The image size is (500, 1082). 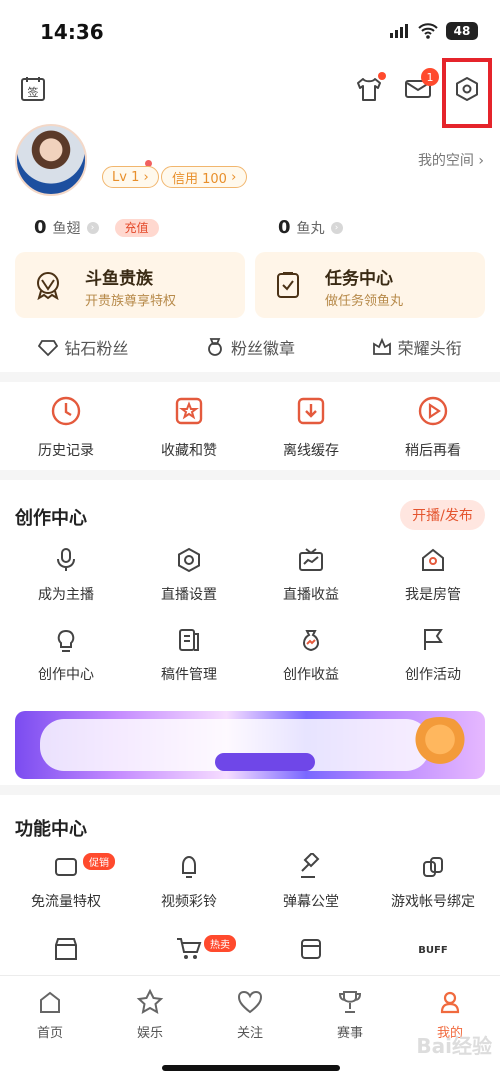 I want to click on banner-character, so click(x=440, y=745).